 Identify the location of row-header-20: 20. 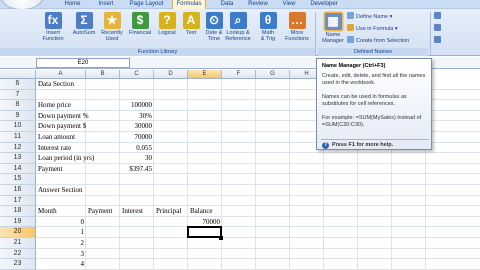
(18, 232).